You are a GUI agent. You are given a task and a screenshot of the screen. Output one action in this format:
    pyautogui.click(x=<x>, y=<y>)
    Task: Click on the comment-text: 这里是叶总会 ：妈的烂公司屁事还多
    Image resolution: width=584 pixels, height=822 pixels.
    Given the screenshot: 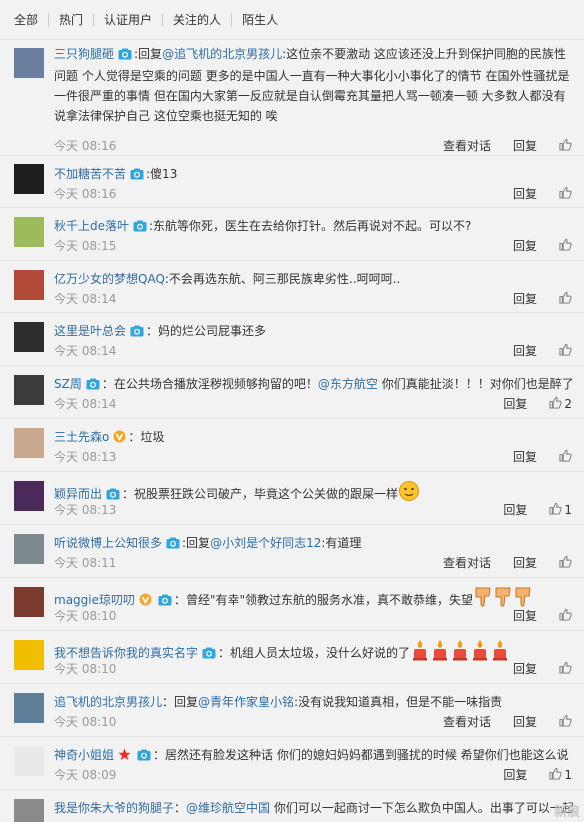 What is the action you would take?
    pyautogui.click(x=314, y=332)
    